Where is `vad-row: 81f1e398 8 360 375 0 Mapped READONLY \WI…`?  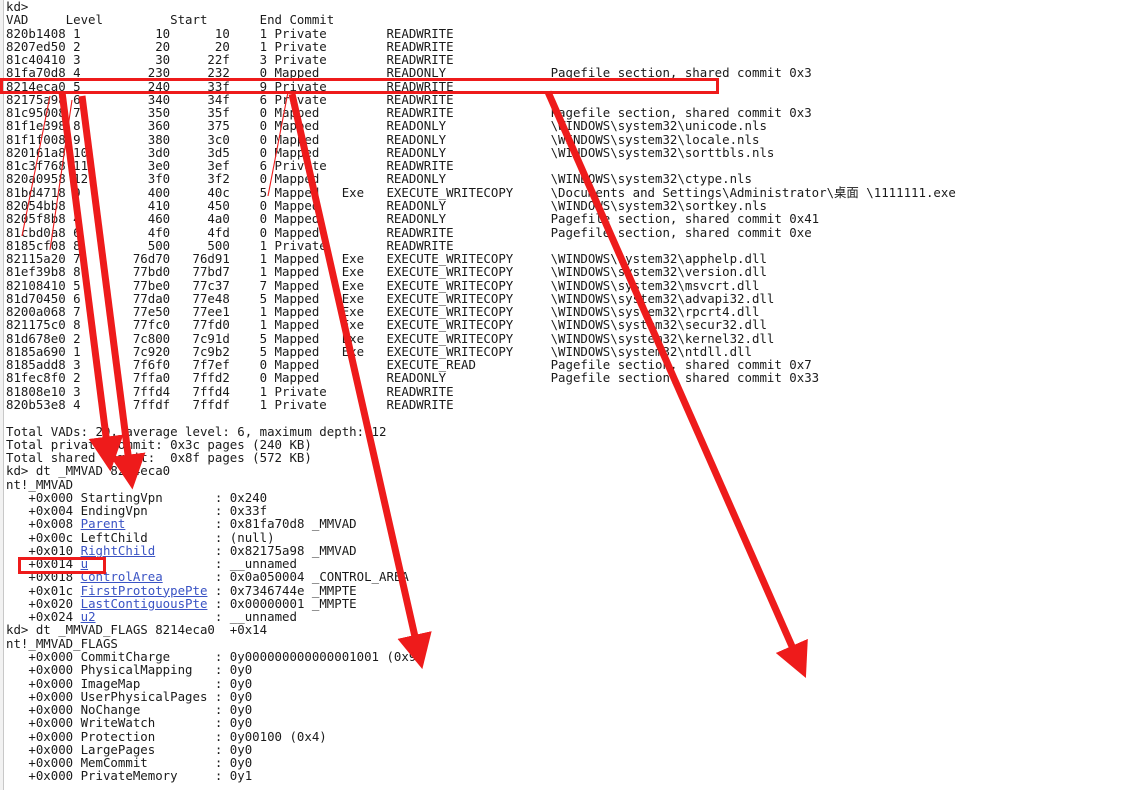
vad-row: 81f1e398 8 360 375 0 Mapped READONLY \WI… is located at coordinates (386, 126).